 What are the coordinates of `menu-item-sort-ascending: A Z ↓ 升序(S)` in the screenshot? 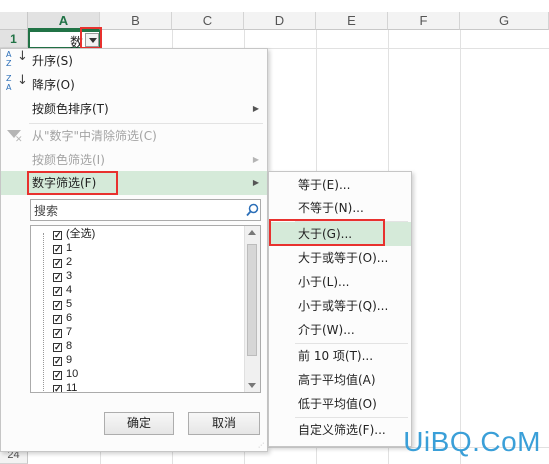 It's located at (134, 61).